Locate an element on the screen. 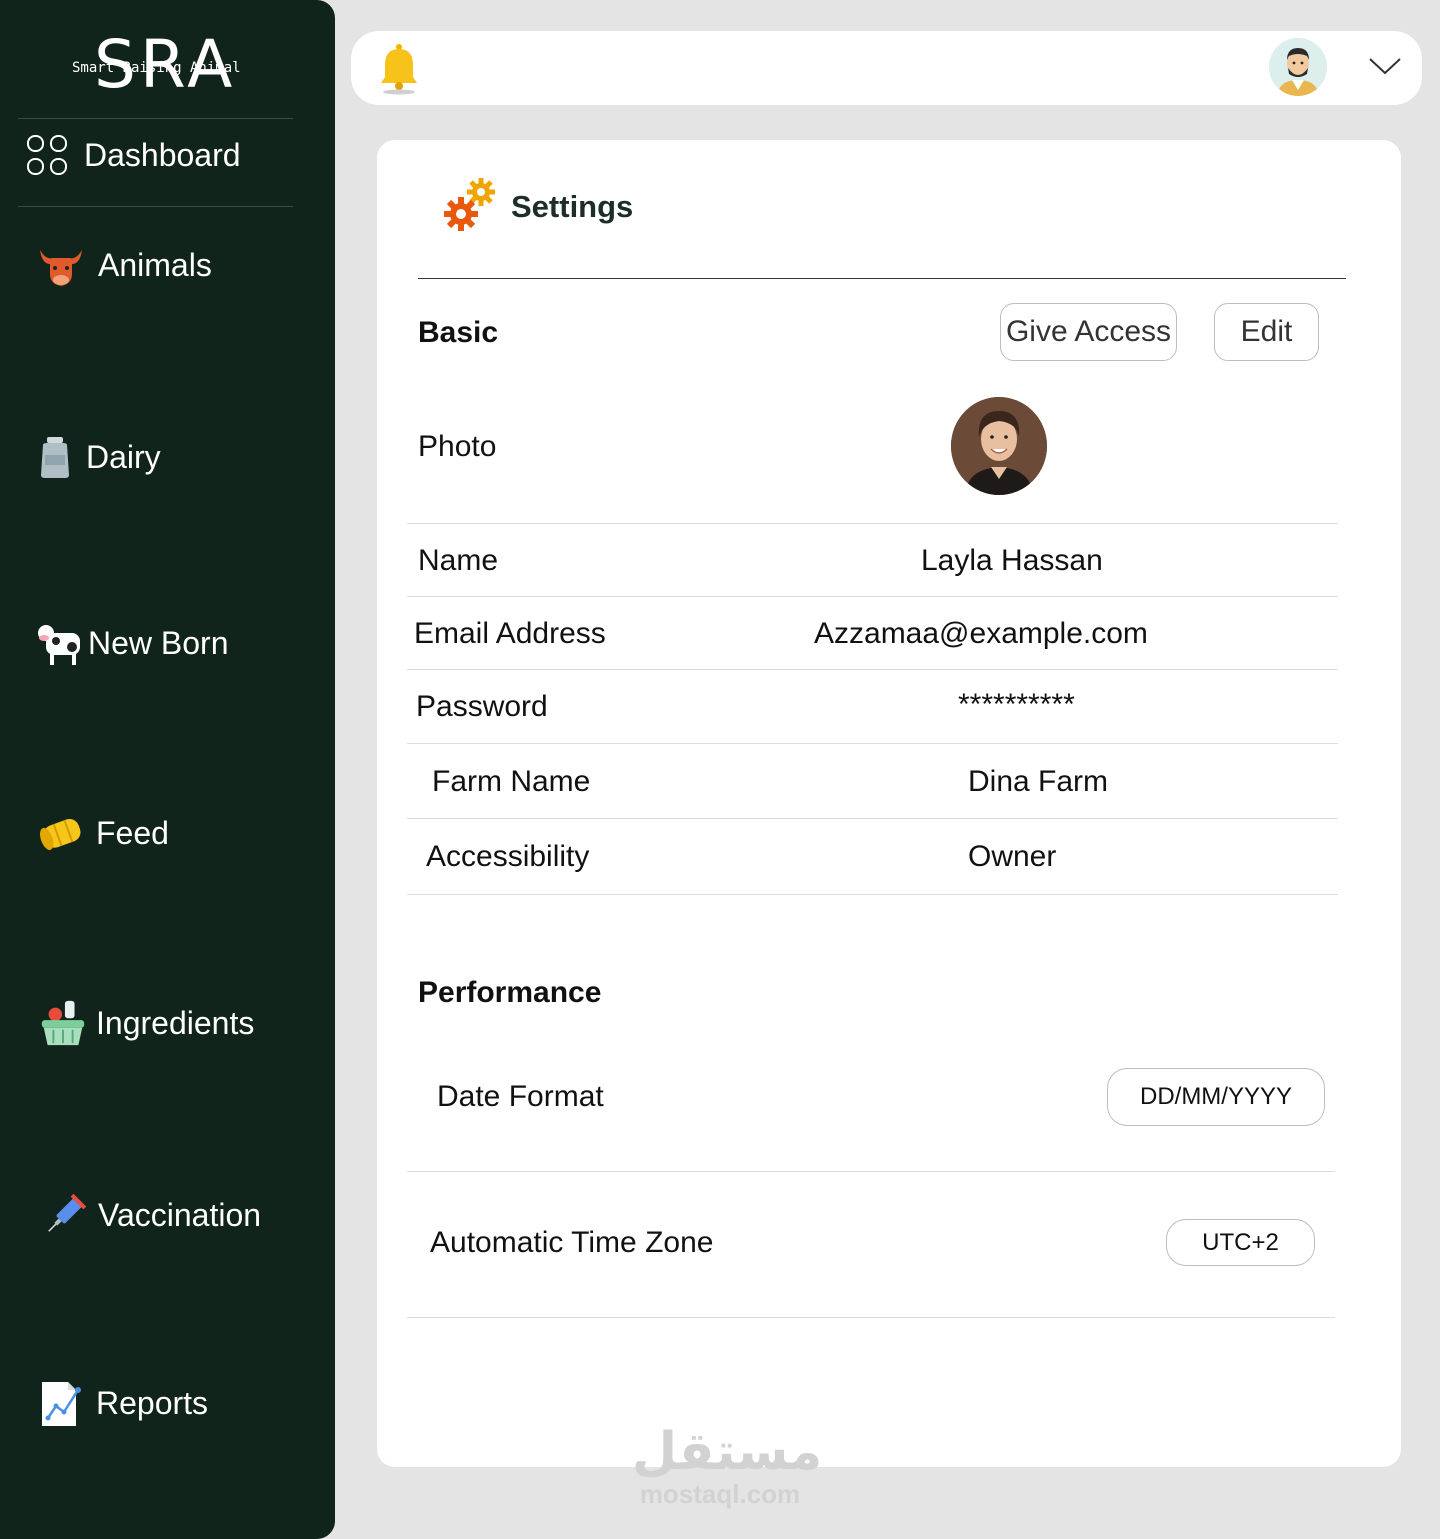 The width and height of the screenshot is (1440, 1539). sidebar-item-label: Vaccination is located at coordinates (180, 1214).